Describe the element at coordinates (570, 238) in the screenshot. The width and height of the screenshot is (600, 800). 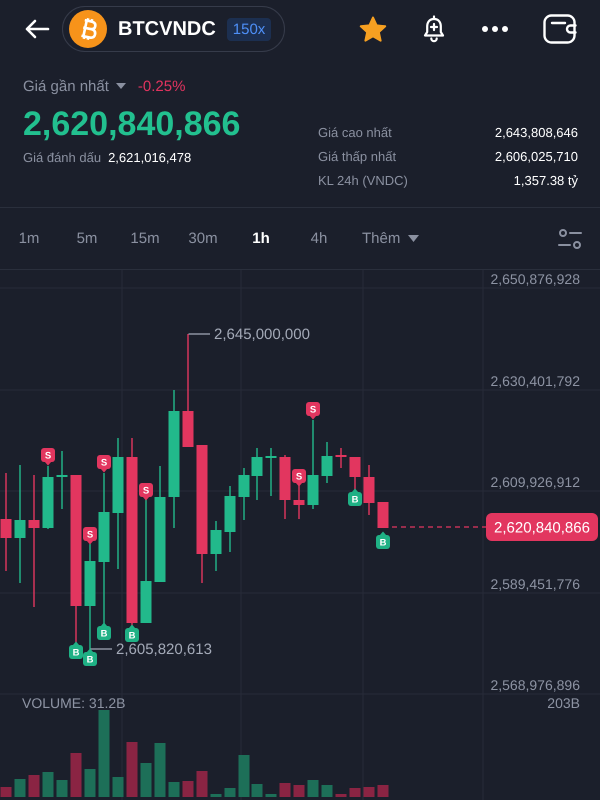
I see `chart-settings-icon` at that location.